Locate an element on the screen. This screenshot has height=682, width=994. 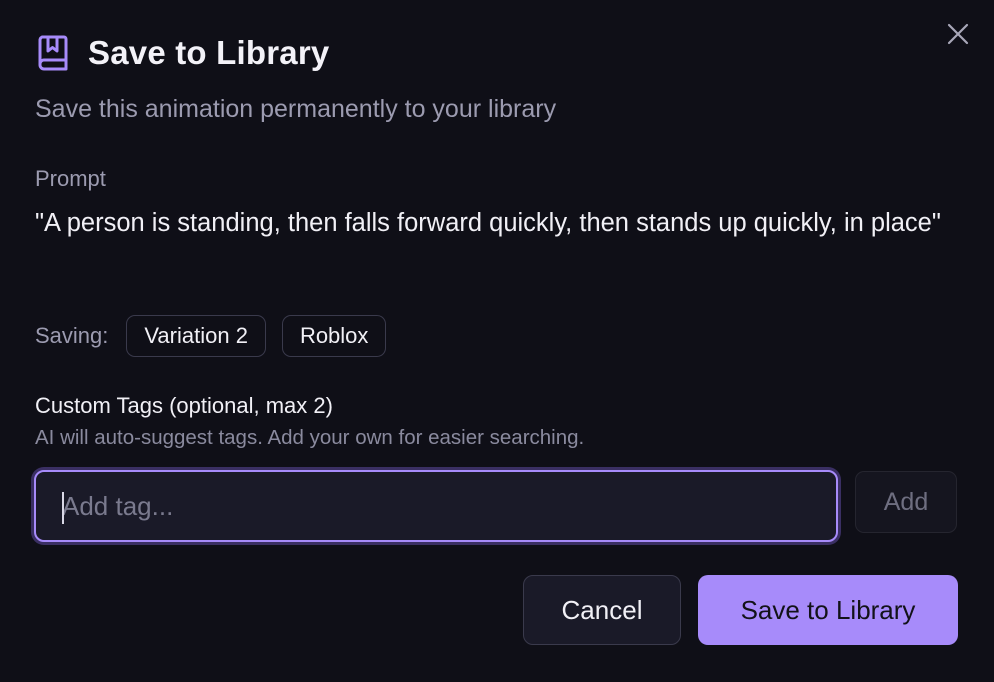
tag-input-container is located at coordinates (436, 506).